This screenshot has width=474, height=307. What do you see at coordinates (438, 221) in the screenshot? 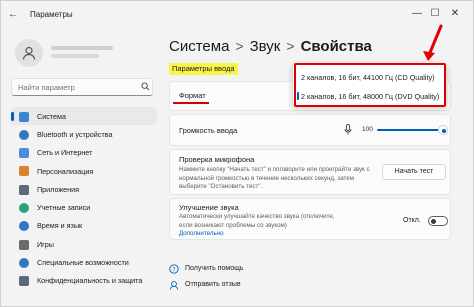
I see `audio-enhance-toggle` at bounding box center [438, 221].